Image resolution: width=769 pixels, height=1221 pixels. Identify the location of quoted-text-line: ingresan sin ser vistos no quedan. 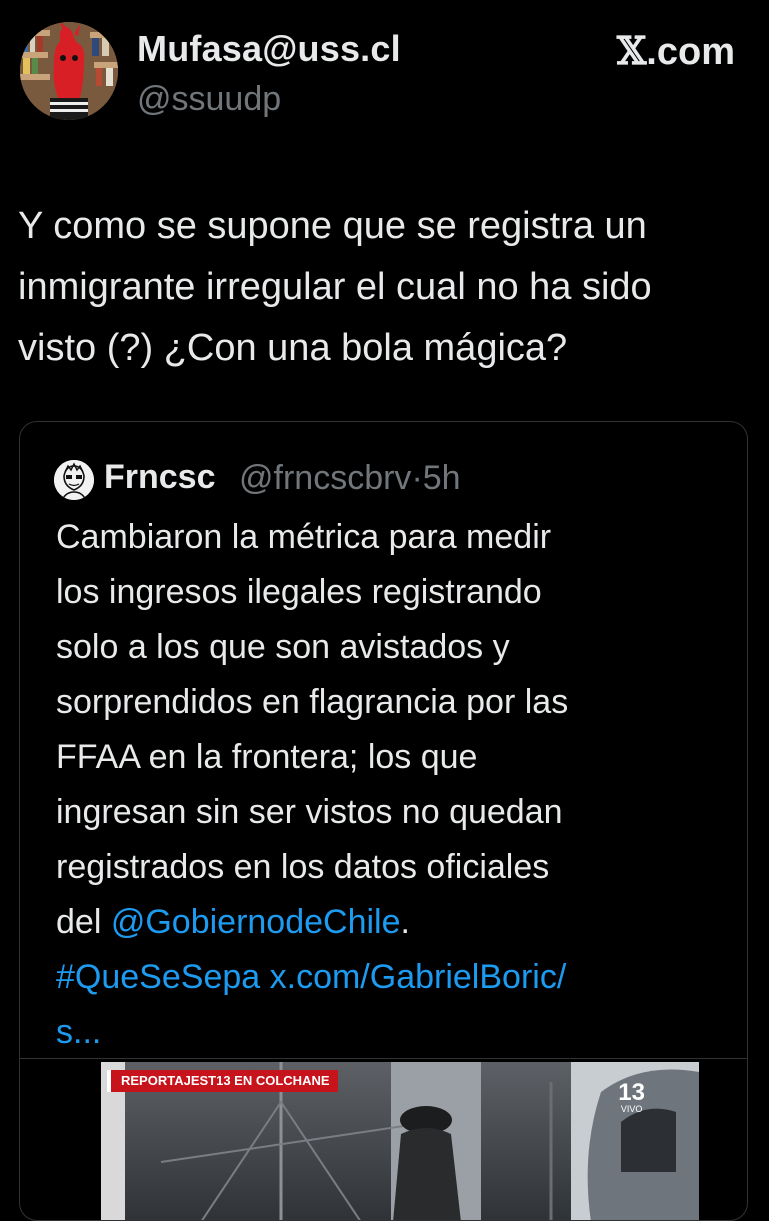
(309, 812).